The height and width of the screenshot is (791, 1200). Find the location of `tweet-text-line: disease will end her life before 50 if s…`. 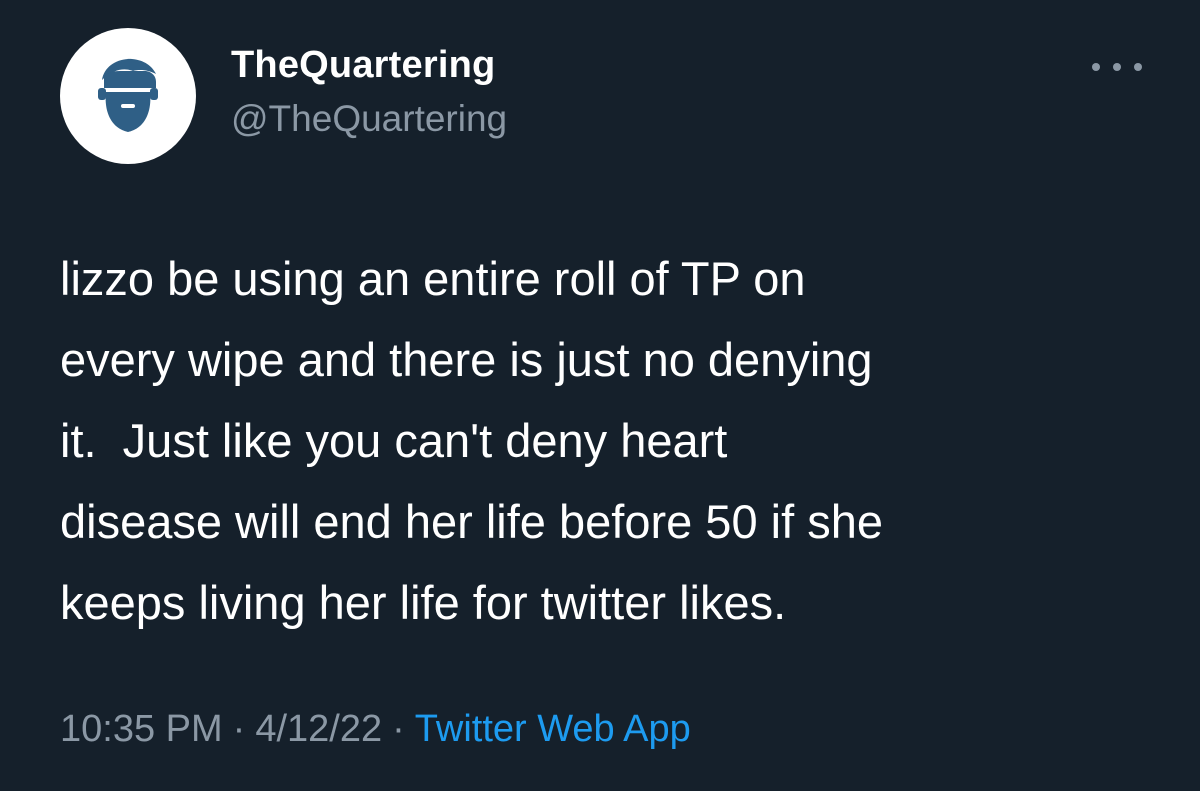

tweet-text-line: disease will end her life before 50 if s… is located at coordinates (471, 521).